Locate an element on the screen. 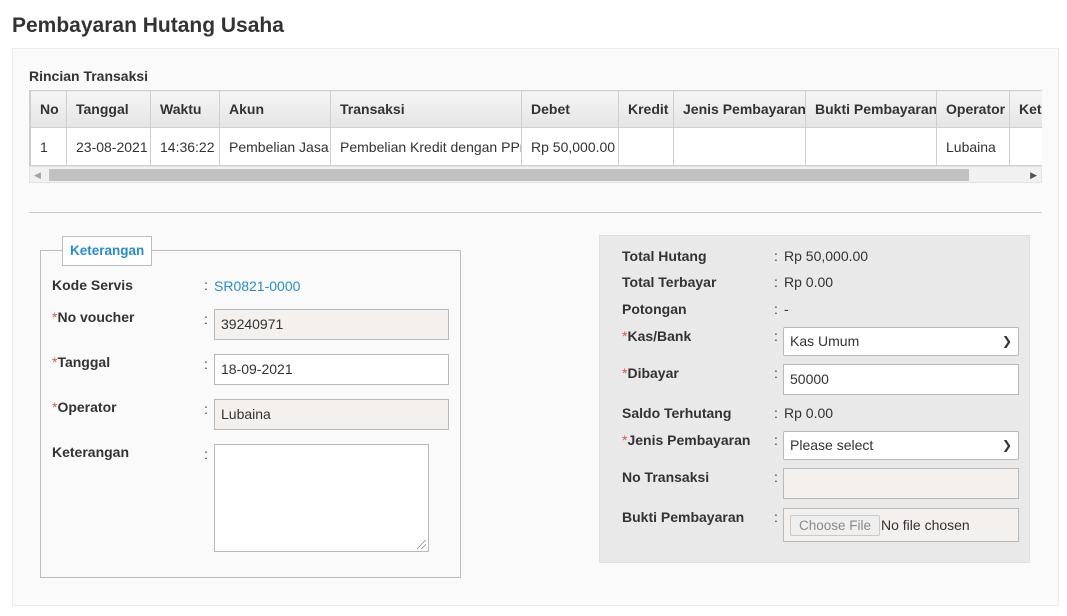 Image resolution: width=1067 pixels, height=616 pixels. dibayar-field: 50000 is located at coordinates (901, 379).